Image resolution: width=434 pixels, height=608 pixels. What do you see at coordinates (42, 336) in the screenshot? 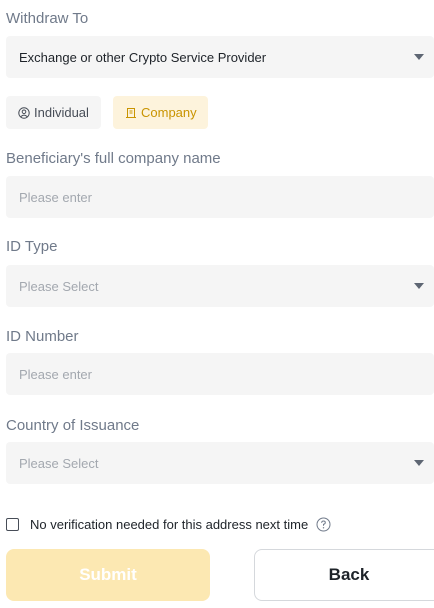
I see `id-number-label: ID Number` at bounding box center [42, 336].